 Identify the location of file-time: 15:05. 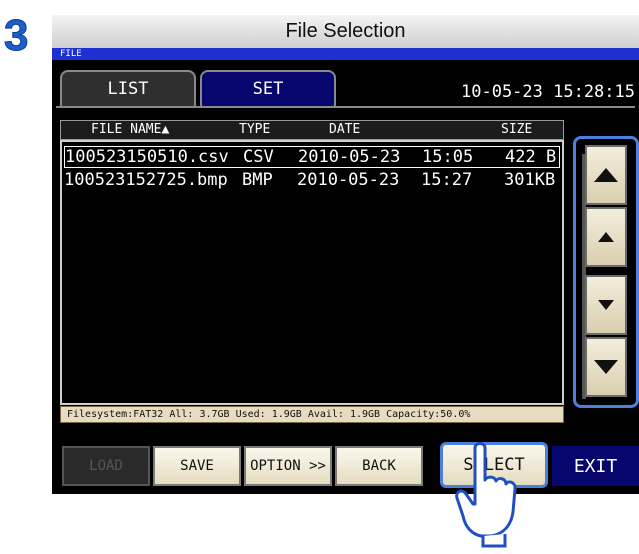
(448, 157).